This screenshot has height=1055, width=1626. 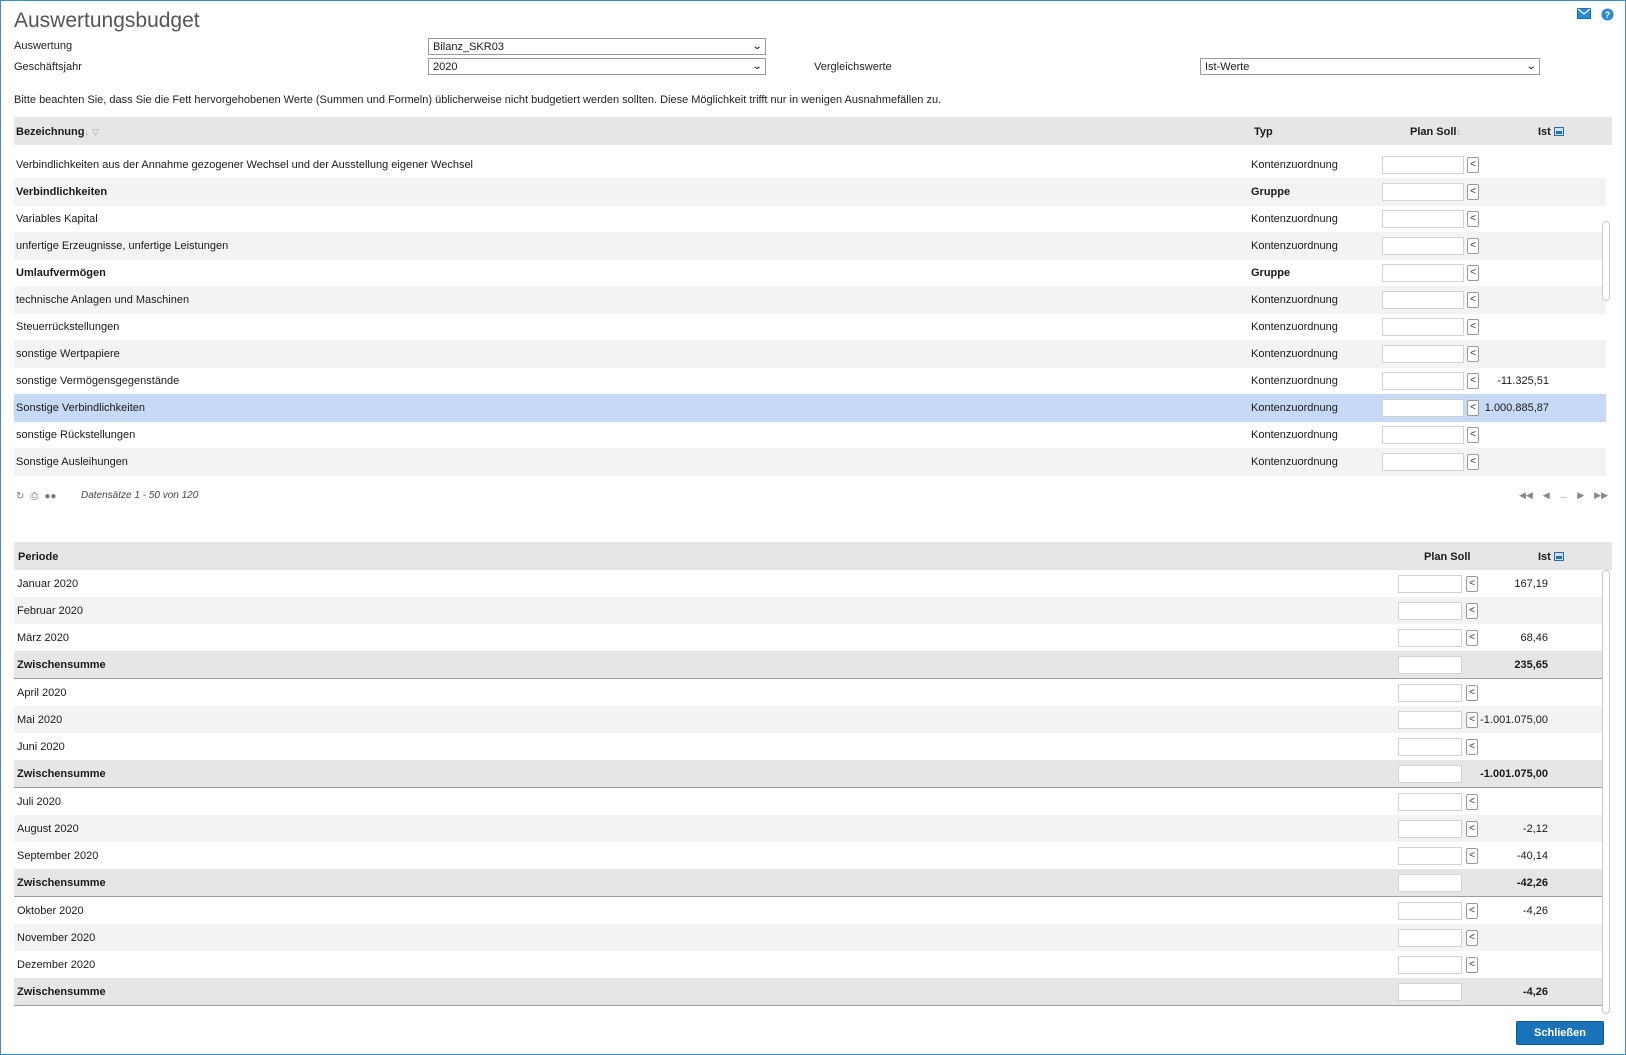 What do you see at coordinates (1584, 14) in the screenshot?
I see `mail-icon` at bounding box center [1584, 14].